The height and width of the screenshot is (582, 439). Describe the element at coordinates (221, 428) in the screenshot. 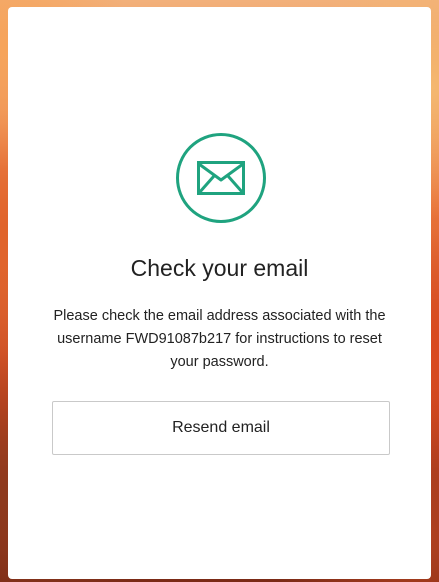

I see `resend-email-button: Resend email` at that location.